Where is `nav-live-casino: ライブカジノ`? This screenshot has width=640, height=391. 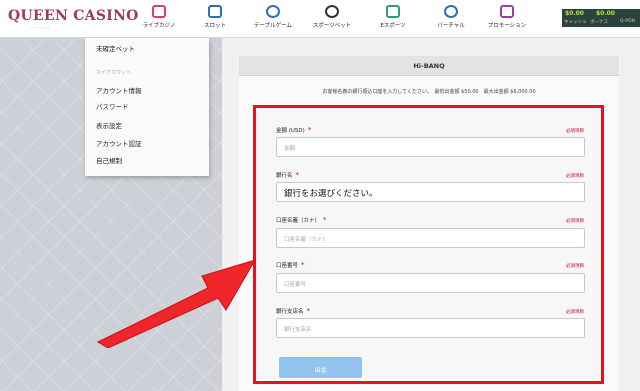
nav-live-casino: ライブカジノ is located at coordinates (159, 20).